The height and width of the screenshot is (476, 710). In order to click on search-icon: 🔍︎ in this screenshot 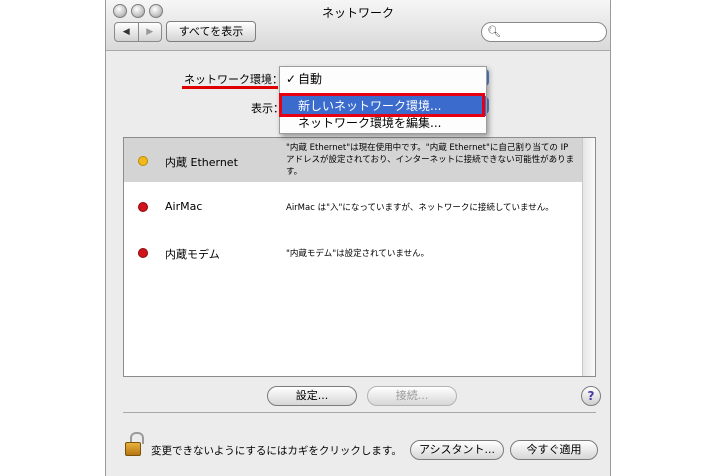, I will do `click(494, 31)`.